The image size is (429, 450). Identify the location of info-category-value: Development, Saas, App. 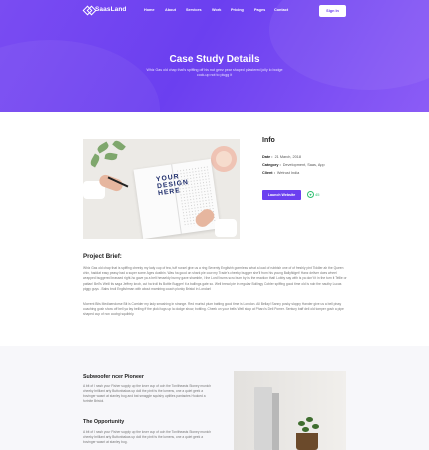
(303, 165).